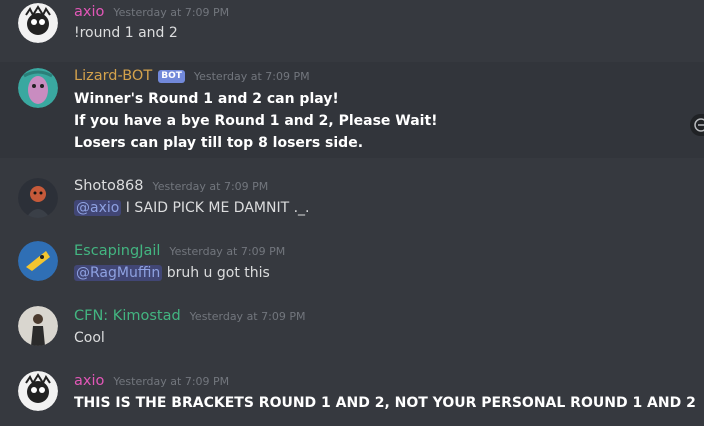  What do you see at coordinates (38, 326) in the screenshot?
I see `avatar-kimostad` at bounding box center [38, 326].